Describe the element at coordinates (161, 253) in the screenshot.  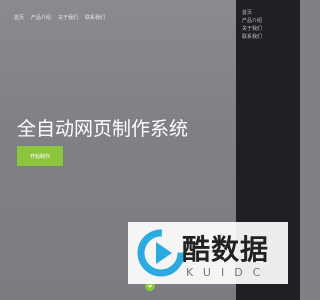
I see `play-logo-icon` at that location.